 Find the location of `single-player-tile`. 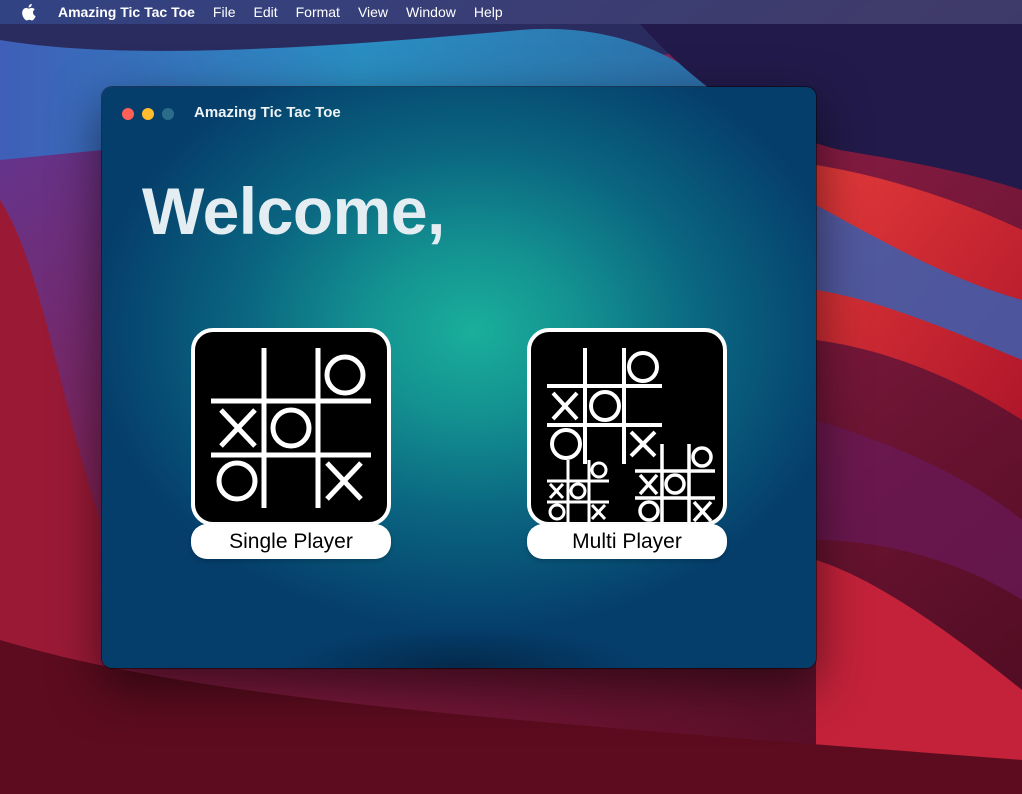

single-player-tile is located at coordinates (291, 427).